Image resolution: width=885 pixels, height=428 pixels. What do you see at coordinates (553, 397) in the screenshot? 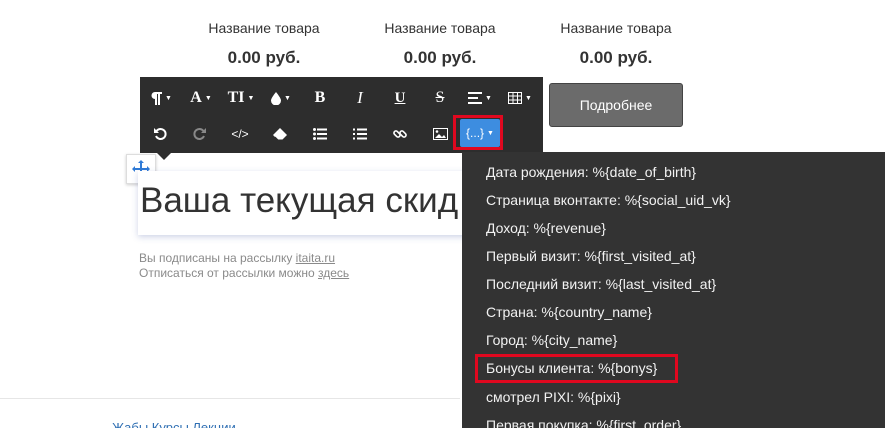
I see `dropdown-item: смотрел PIXI: %{pixi}` at bounding box center [553, 397].